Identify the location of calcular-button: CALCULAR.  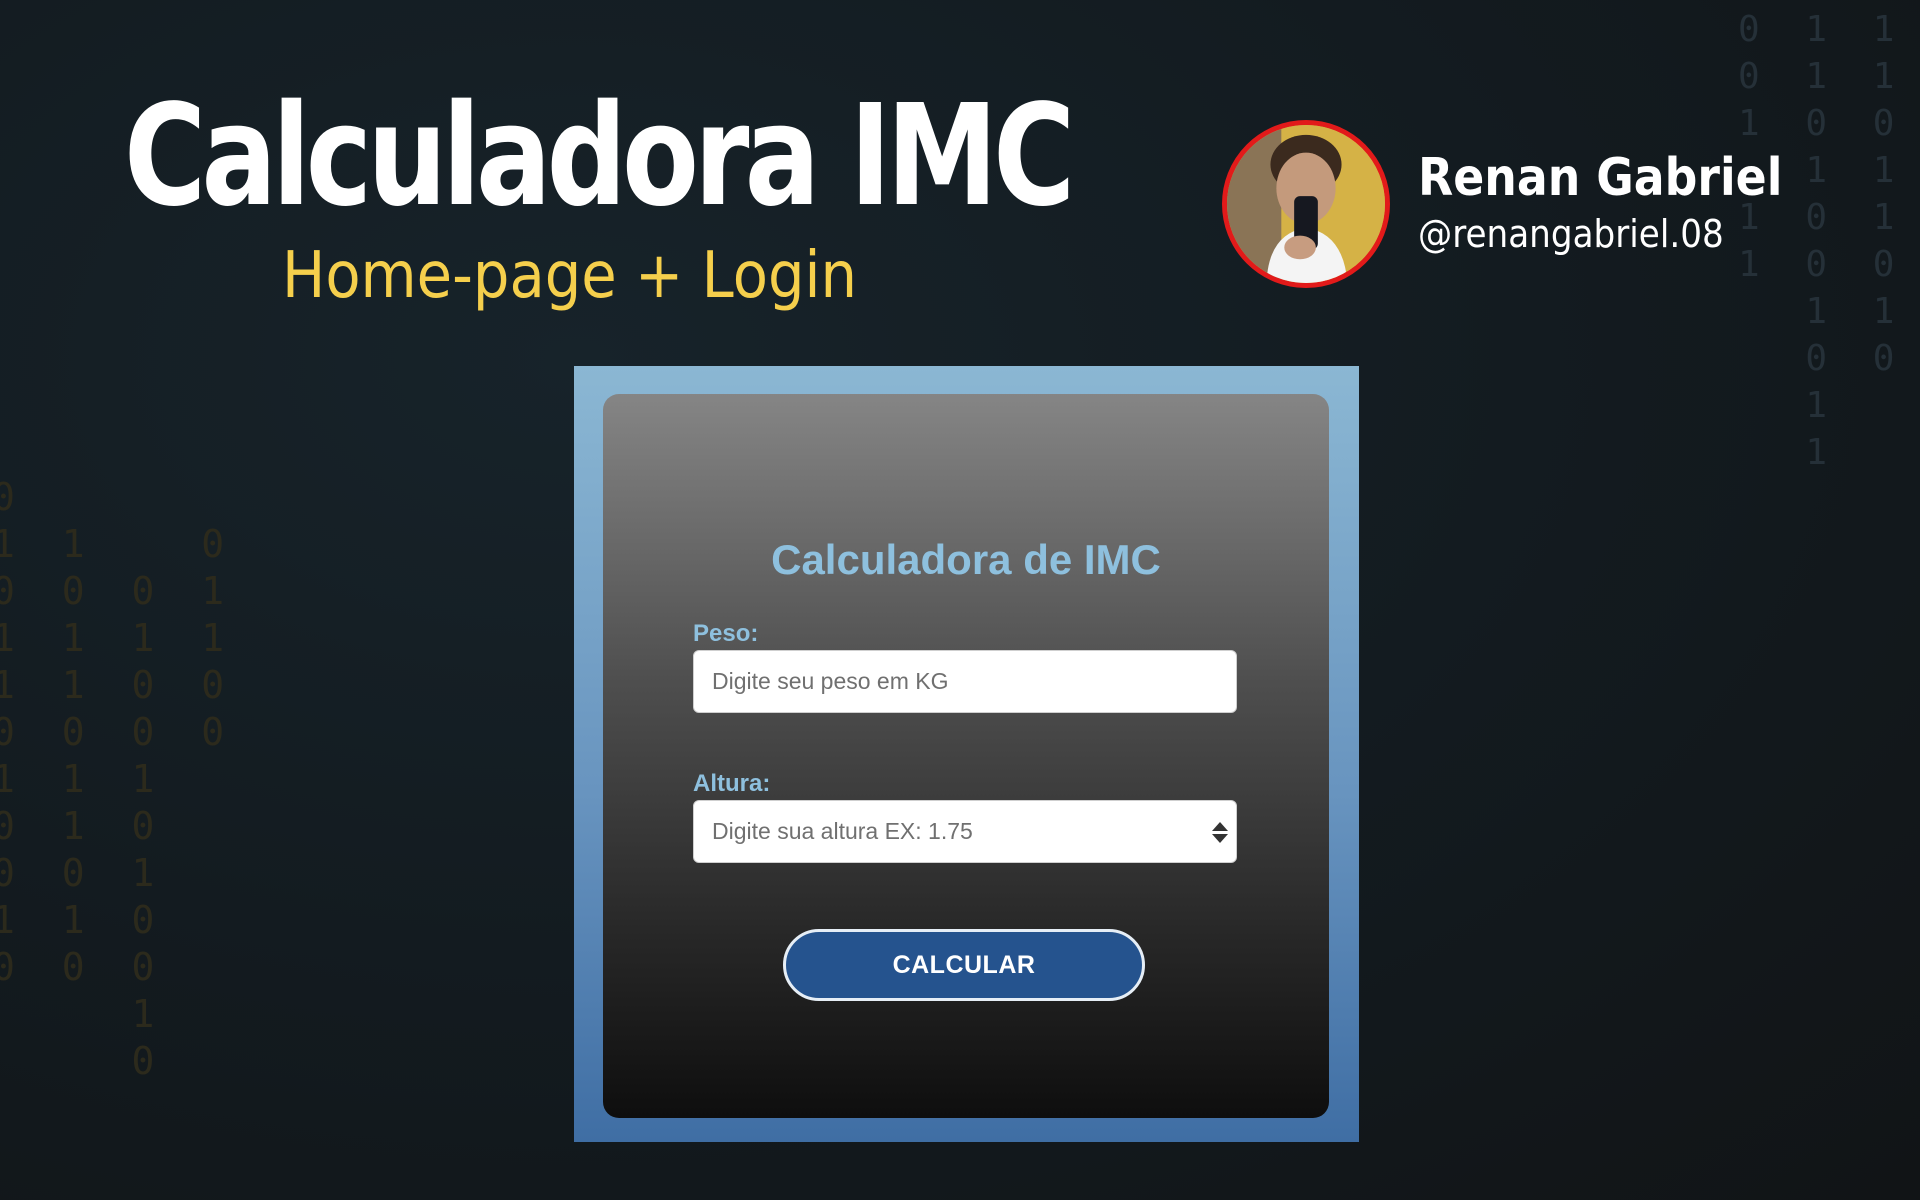
(964, 965).